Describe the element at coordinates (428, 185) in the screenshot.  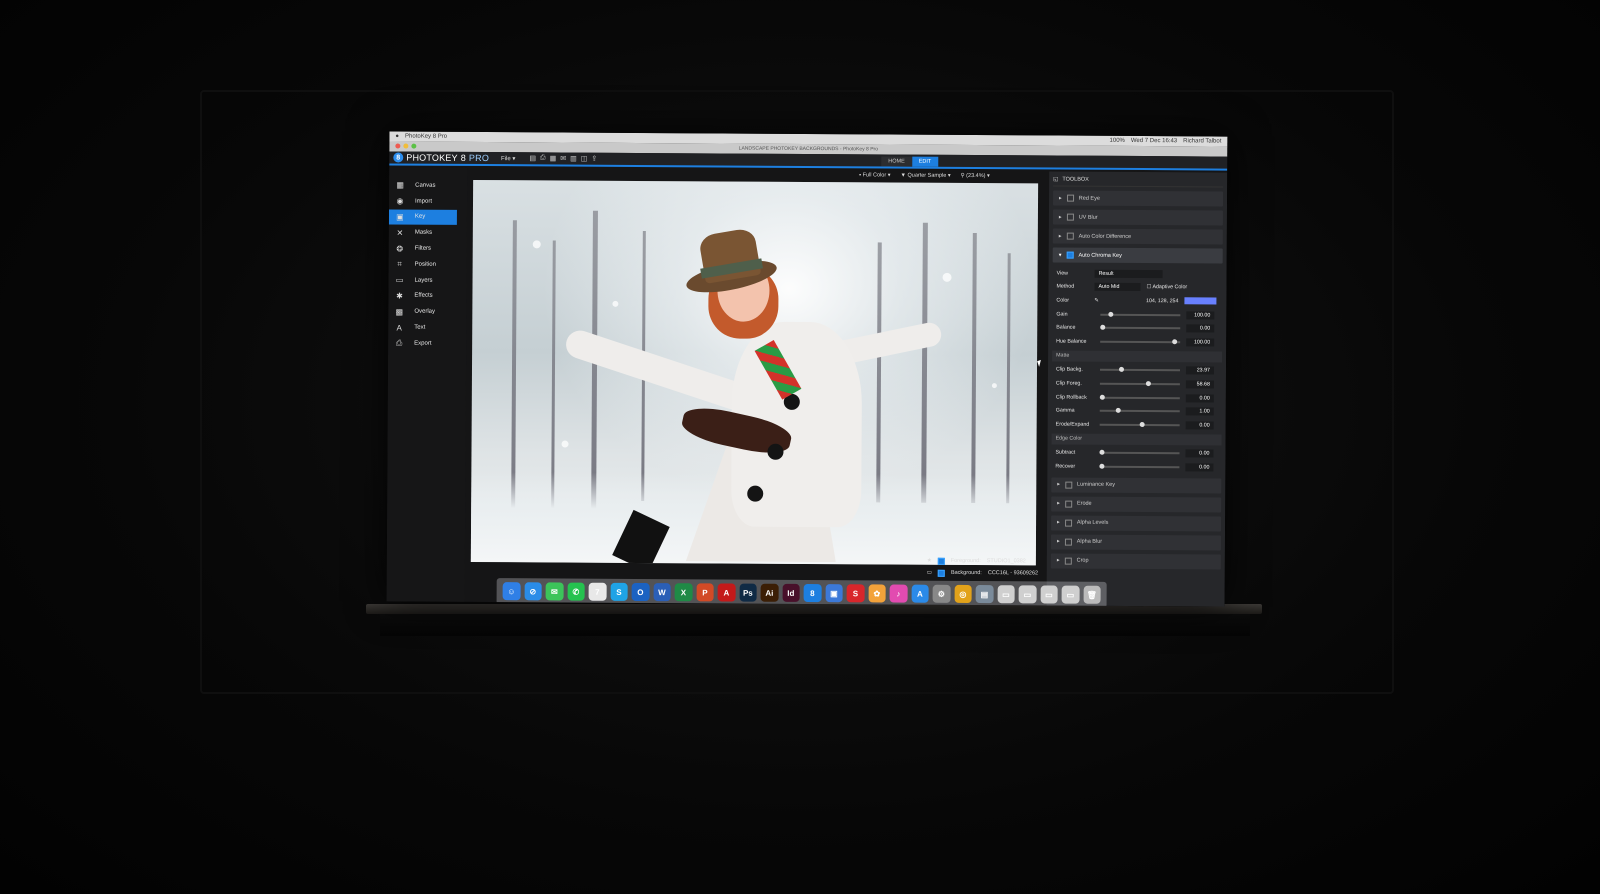
I see `sidebar-item-canvas: ▦ Canvas` at that location.